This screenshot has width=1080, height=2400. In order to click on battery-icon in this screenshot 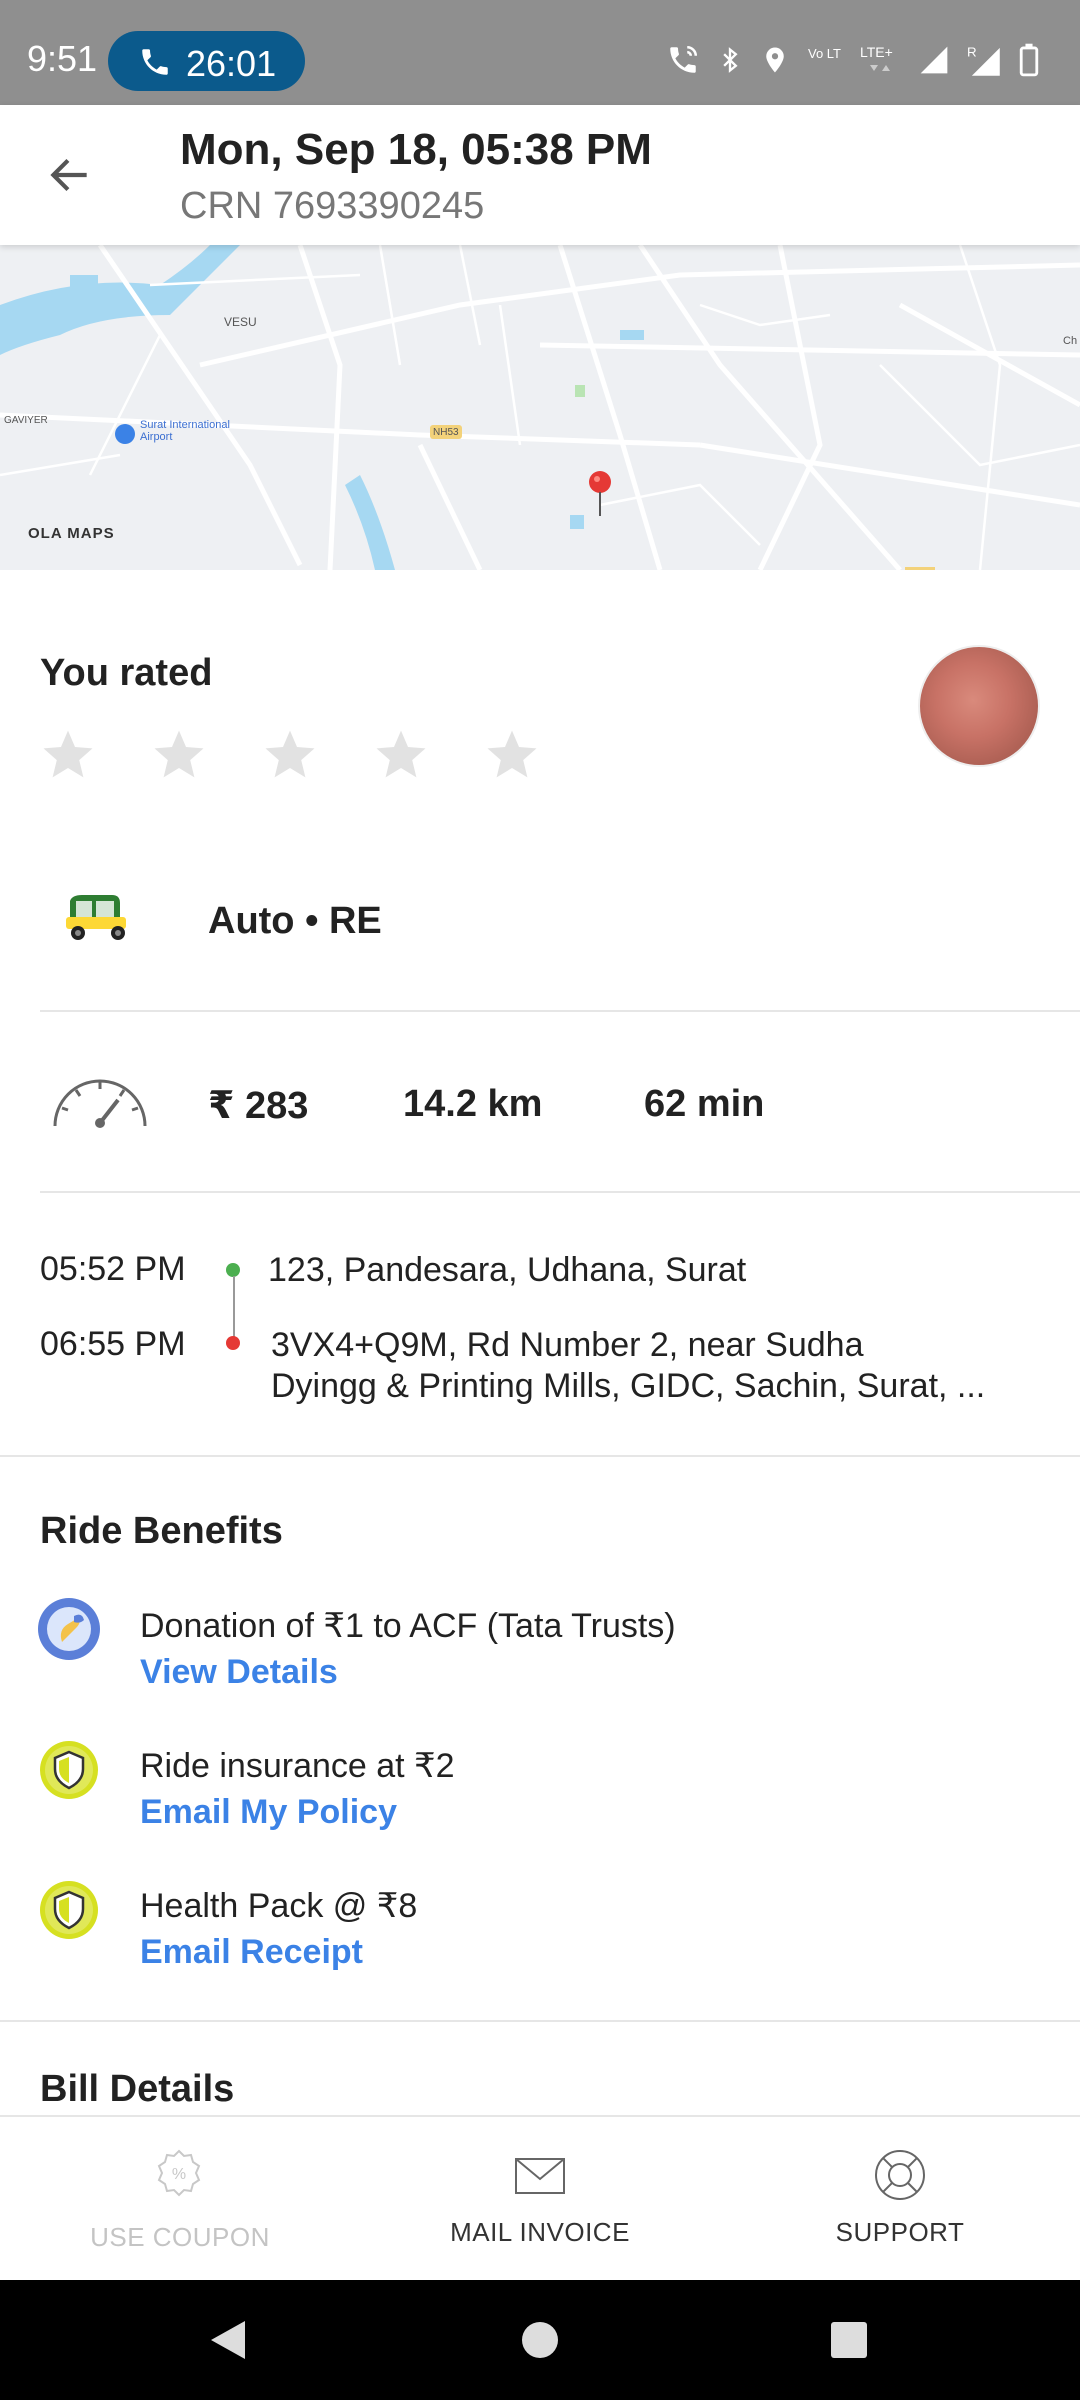, I will do `click(1029, 60)`.